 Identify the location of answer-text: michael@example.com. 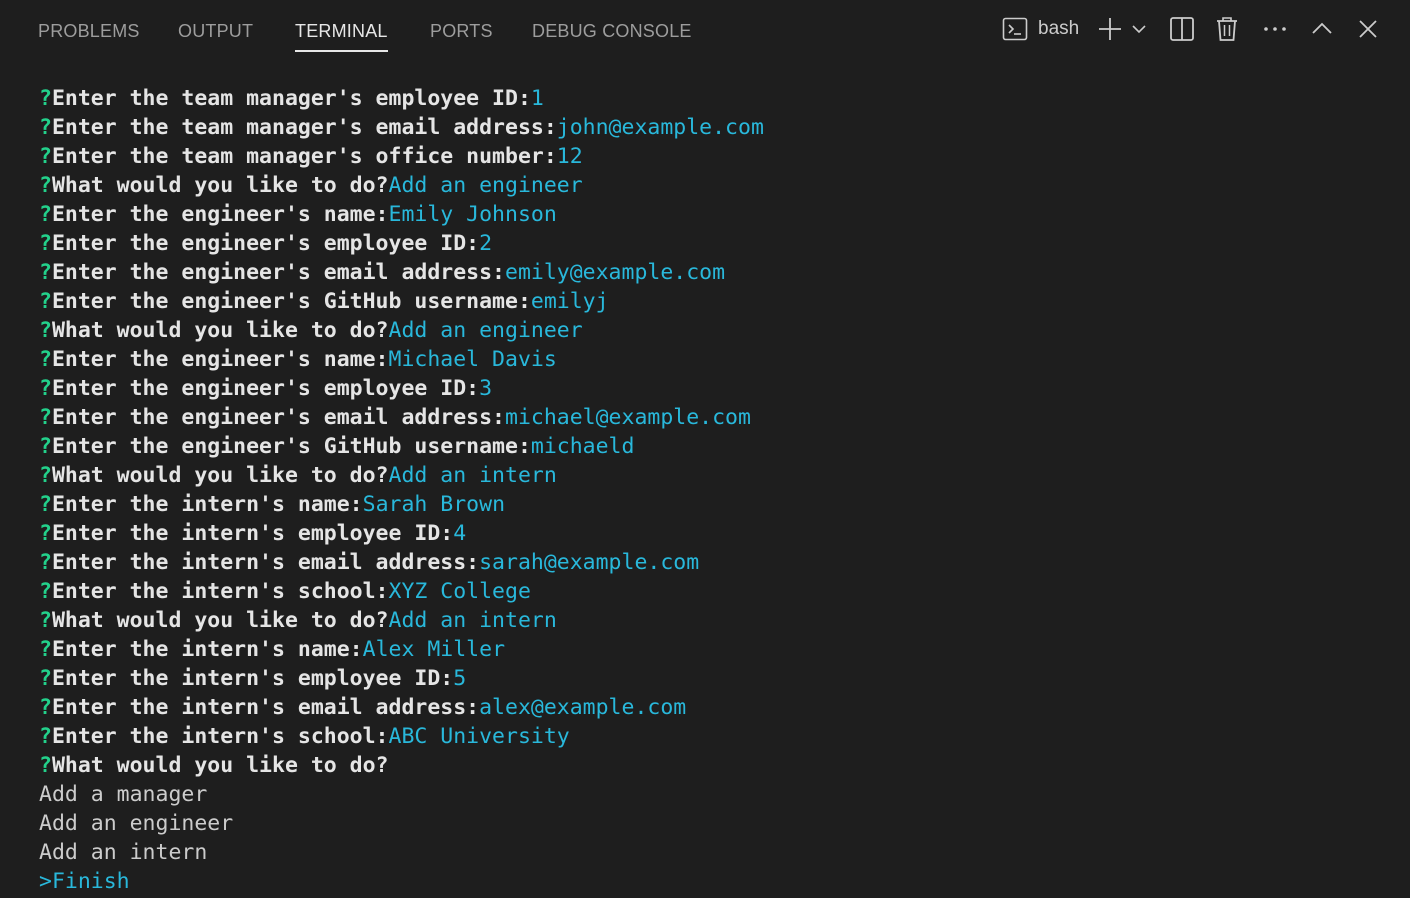
(628, 417).